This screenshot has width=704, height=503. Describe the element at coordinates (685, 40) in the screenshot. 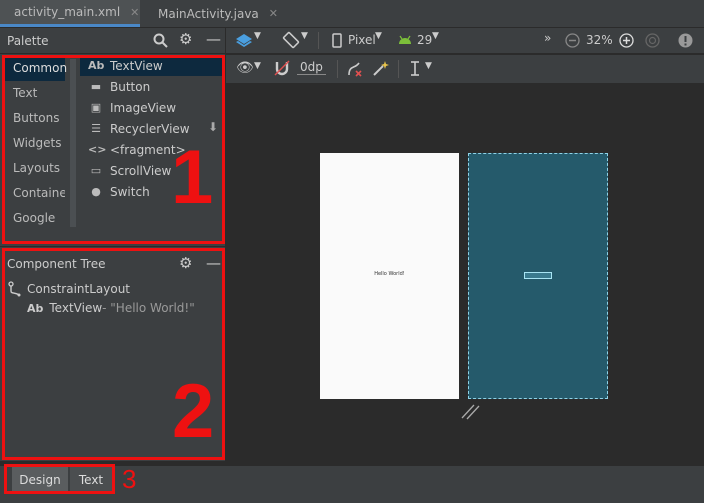

I see `warning-icon` at that location.